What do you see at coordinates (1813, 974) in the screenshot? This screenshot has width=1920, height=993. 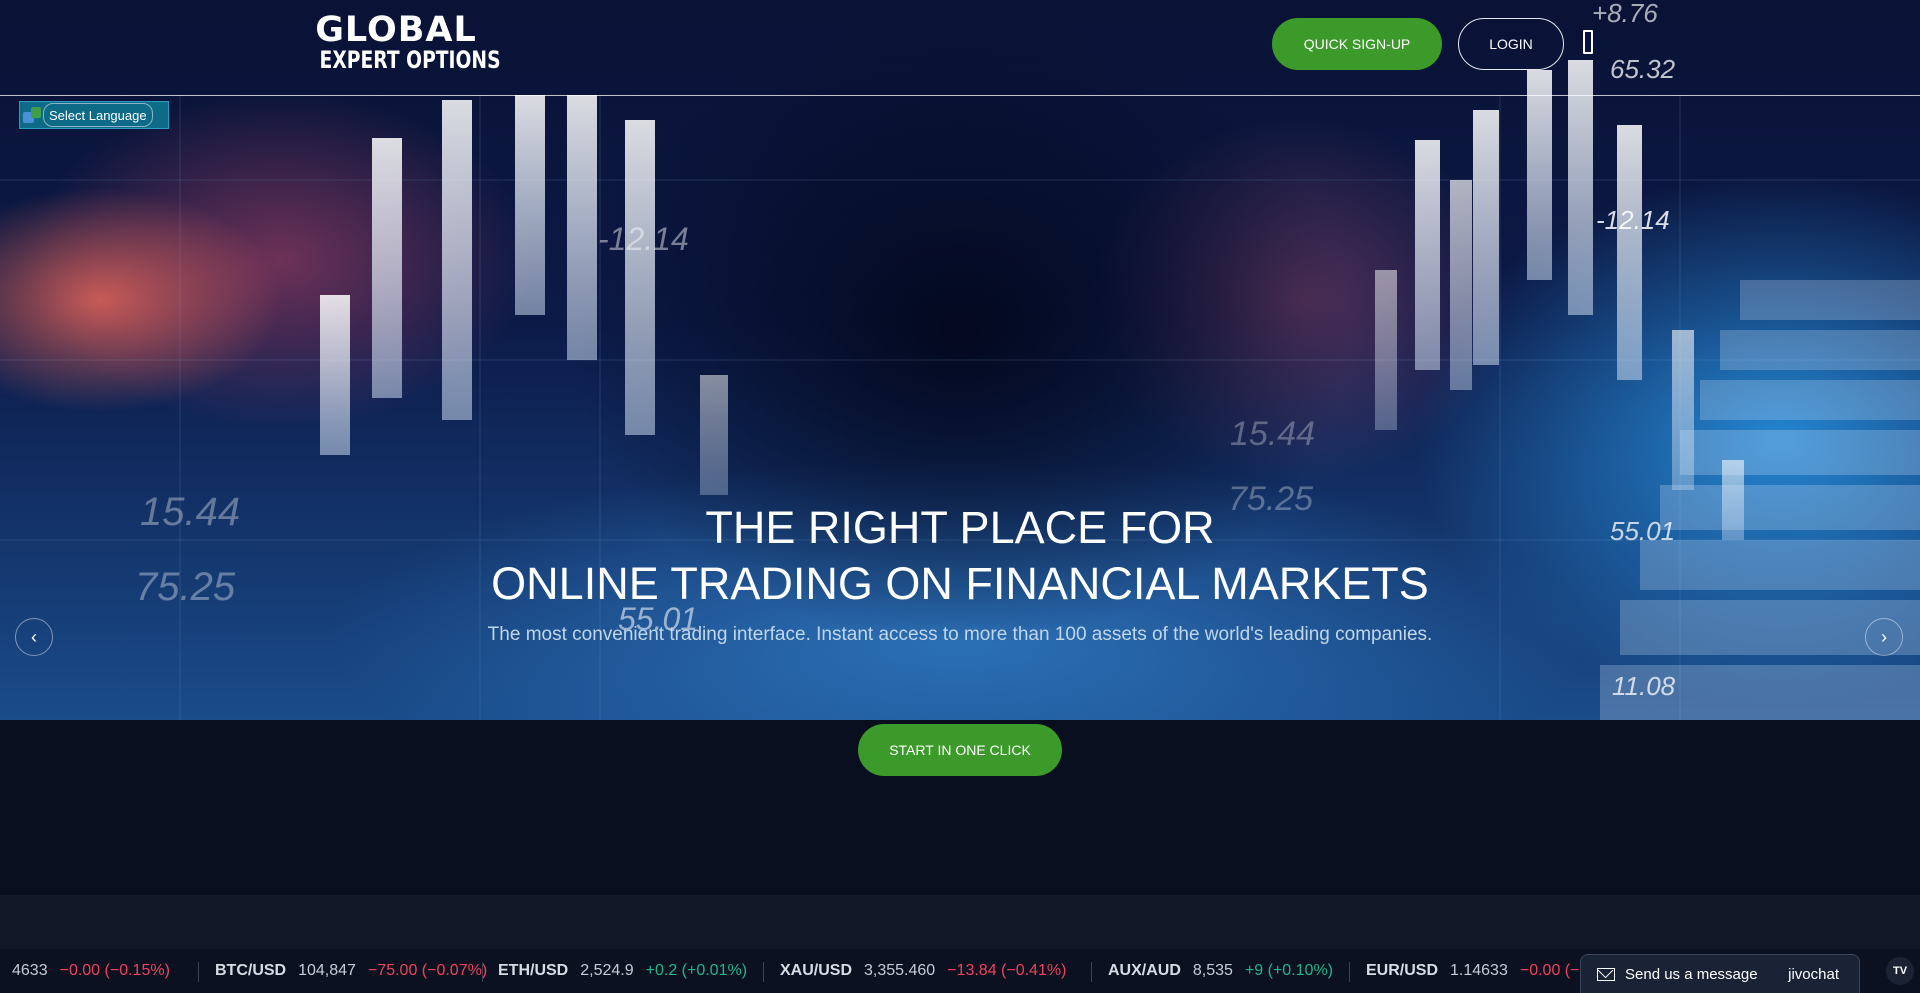 I see `jivochat-logo: jivochat` at bounding box center [1813, 974].